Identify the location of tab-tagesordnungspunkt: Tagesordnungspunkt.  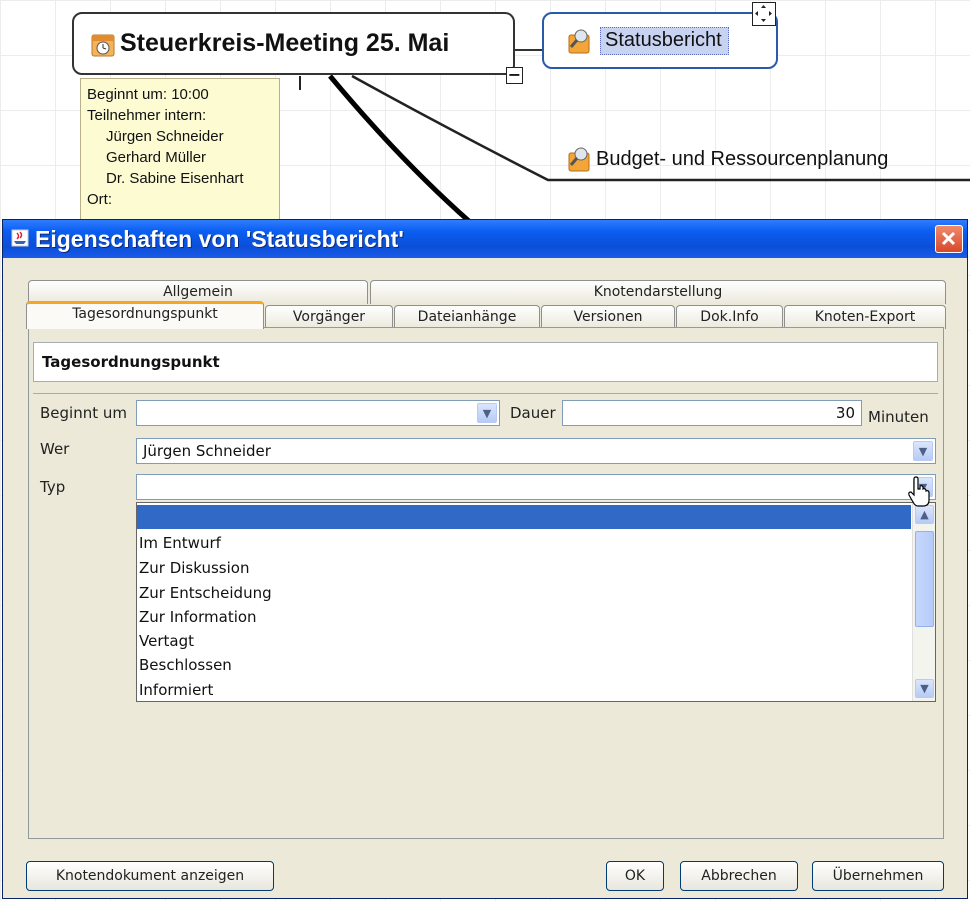
(145, 315).